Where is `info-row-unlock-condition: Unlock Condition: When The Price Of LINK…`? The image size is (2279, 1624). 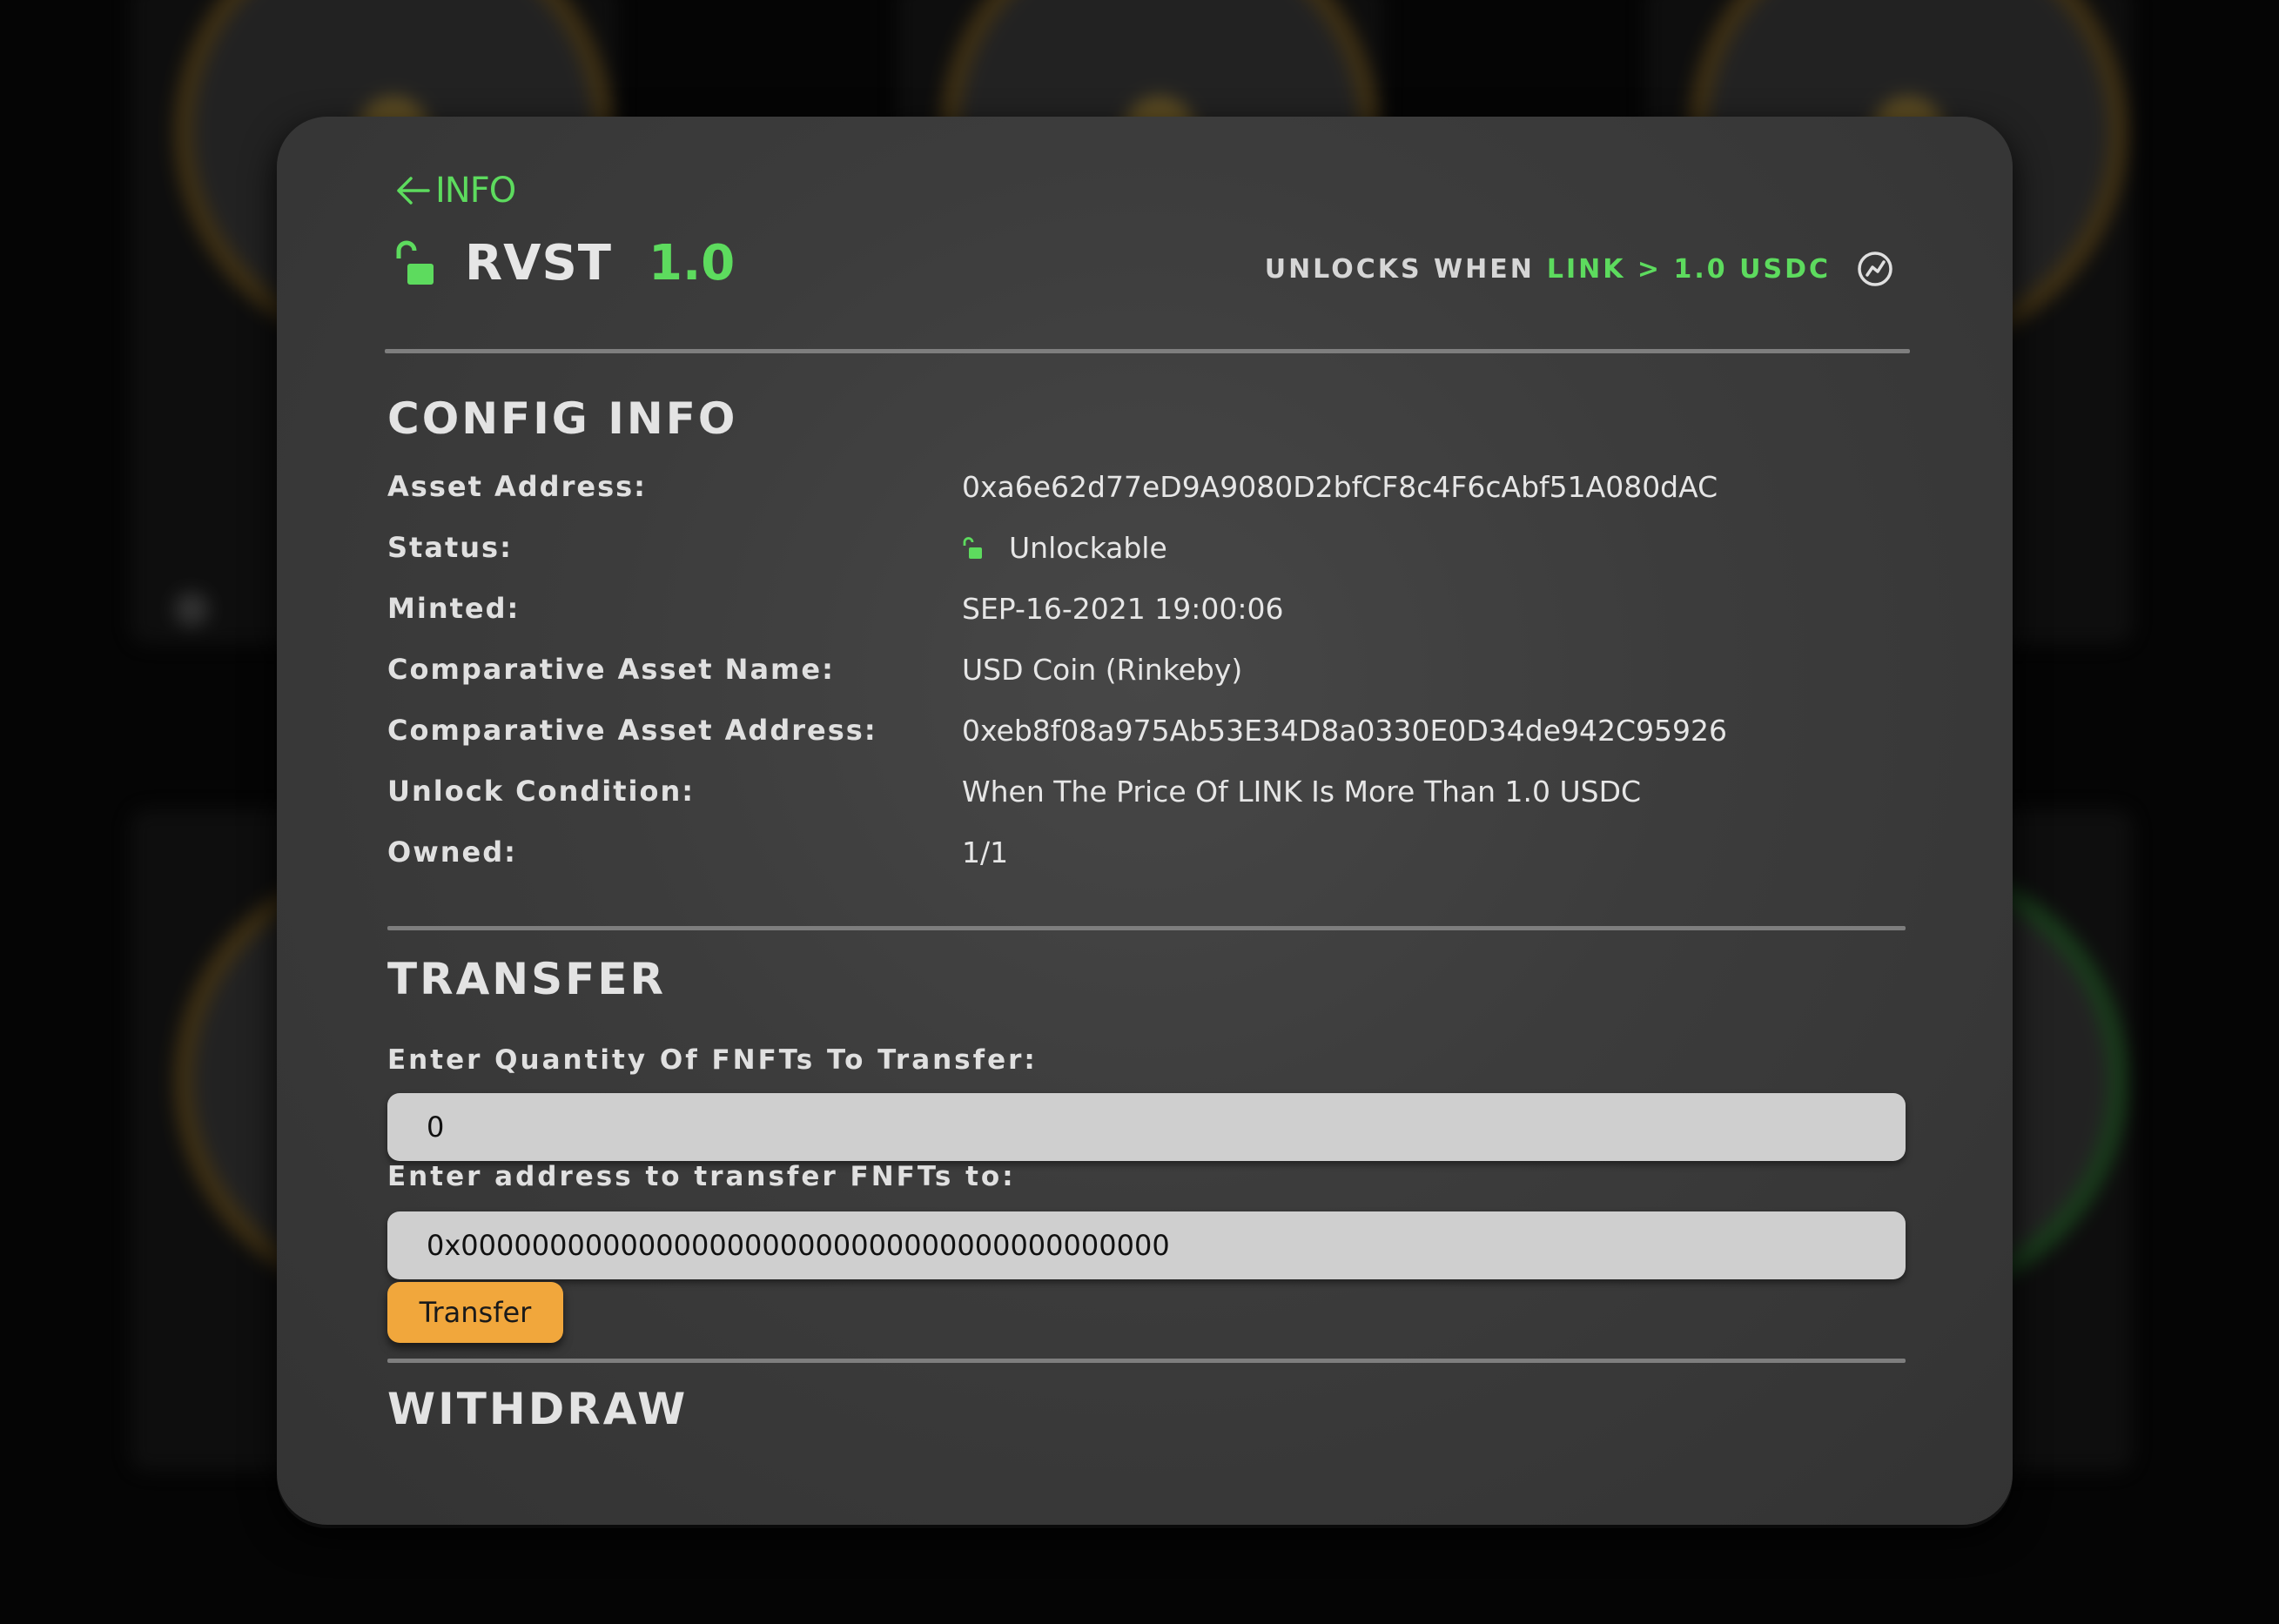 info-row-unlock-condition: Unlock Condition: When The Price Of LINK… is located at coordinates (1083, 796).